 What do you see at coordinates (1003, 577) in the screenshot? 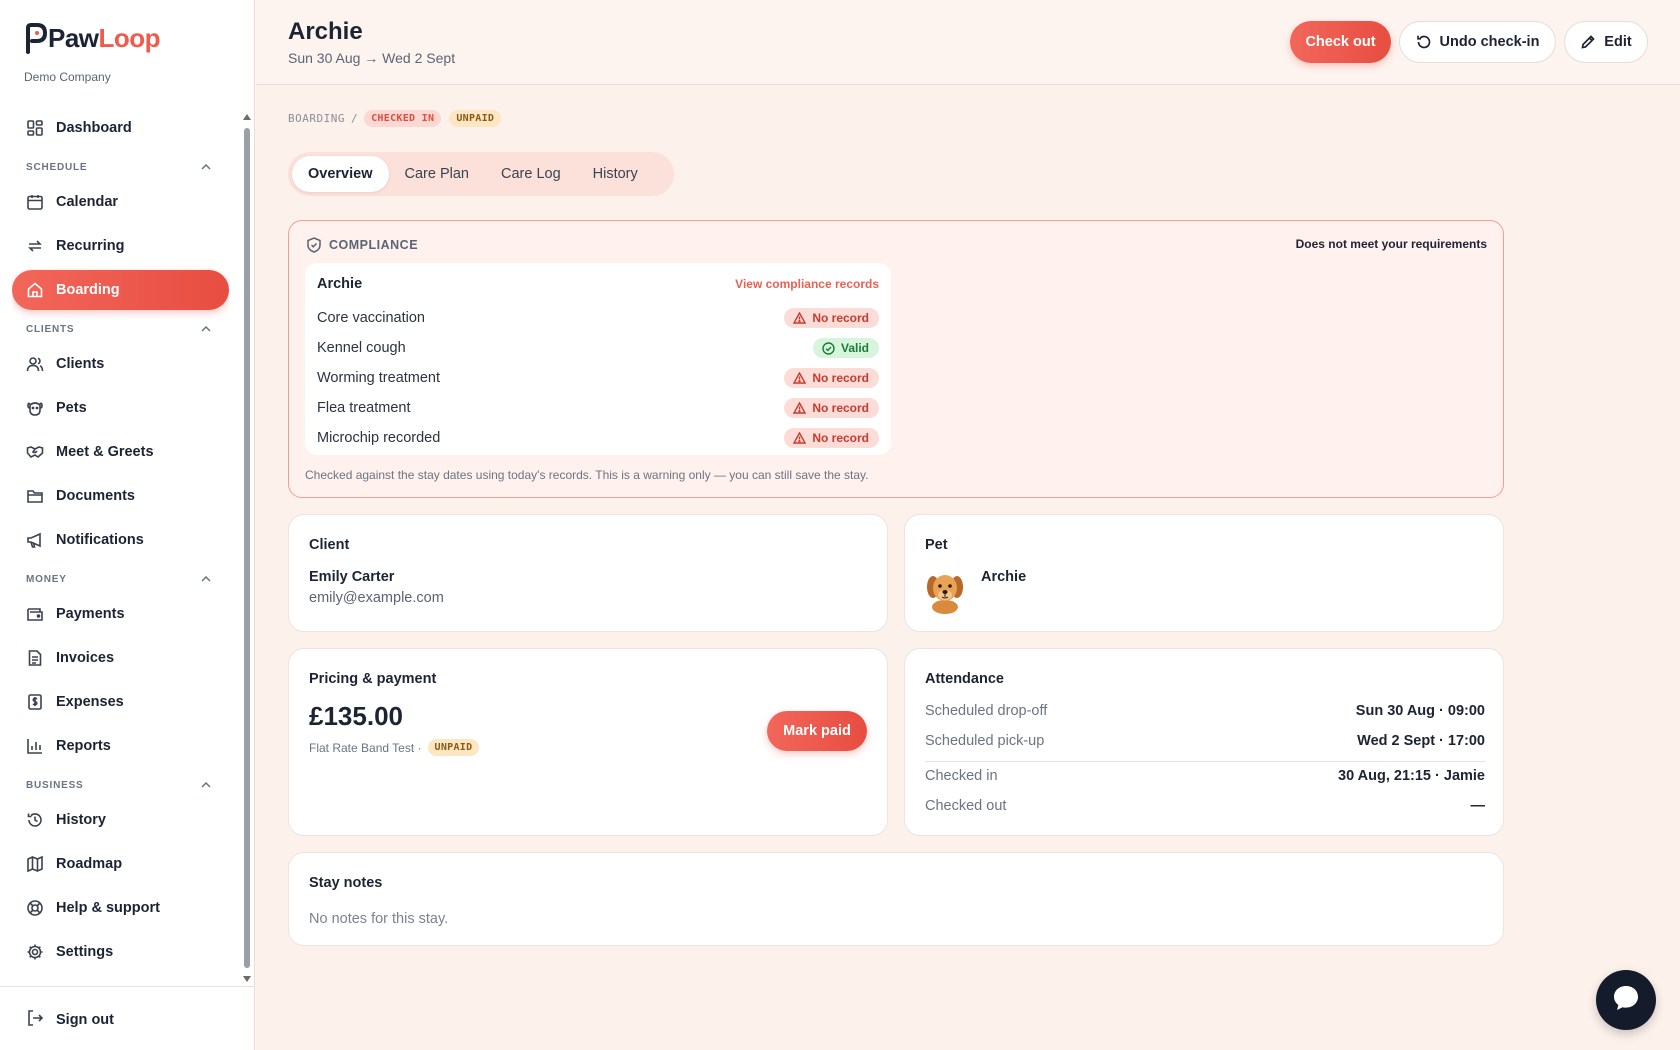
I see `pet-name: Archie` at bounding box center [1003, 577].